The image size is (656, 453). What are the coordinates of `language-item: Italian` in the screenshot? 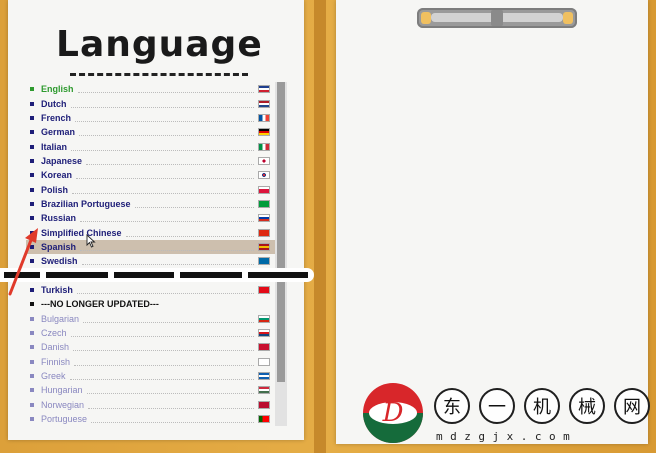 It's located at (151, 146).